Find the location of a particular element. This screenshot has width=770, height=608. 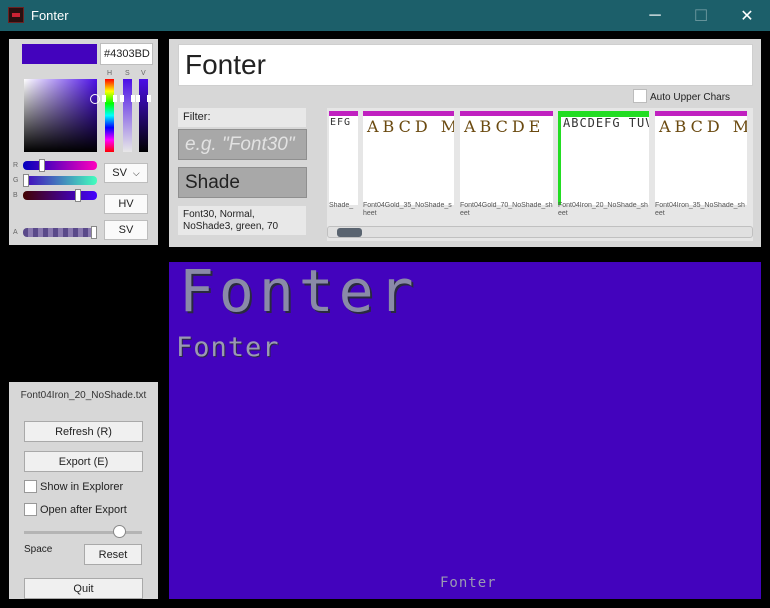

green-slider-knob is located at coordinates (26, 180).